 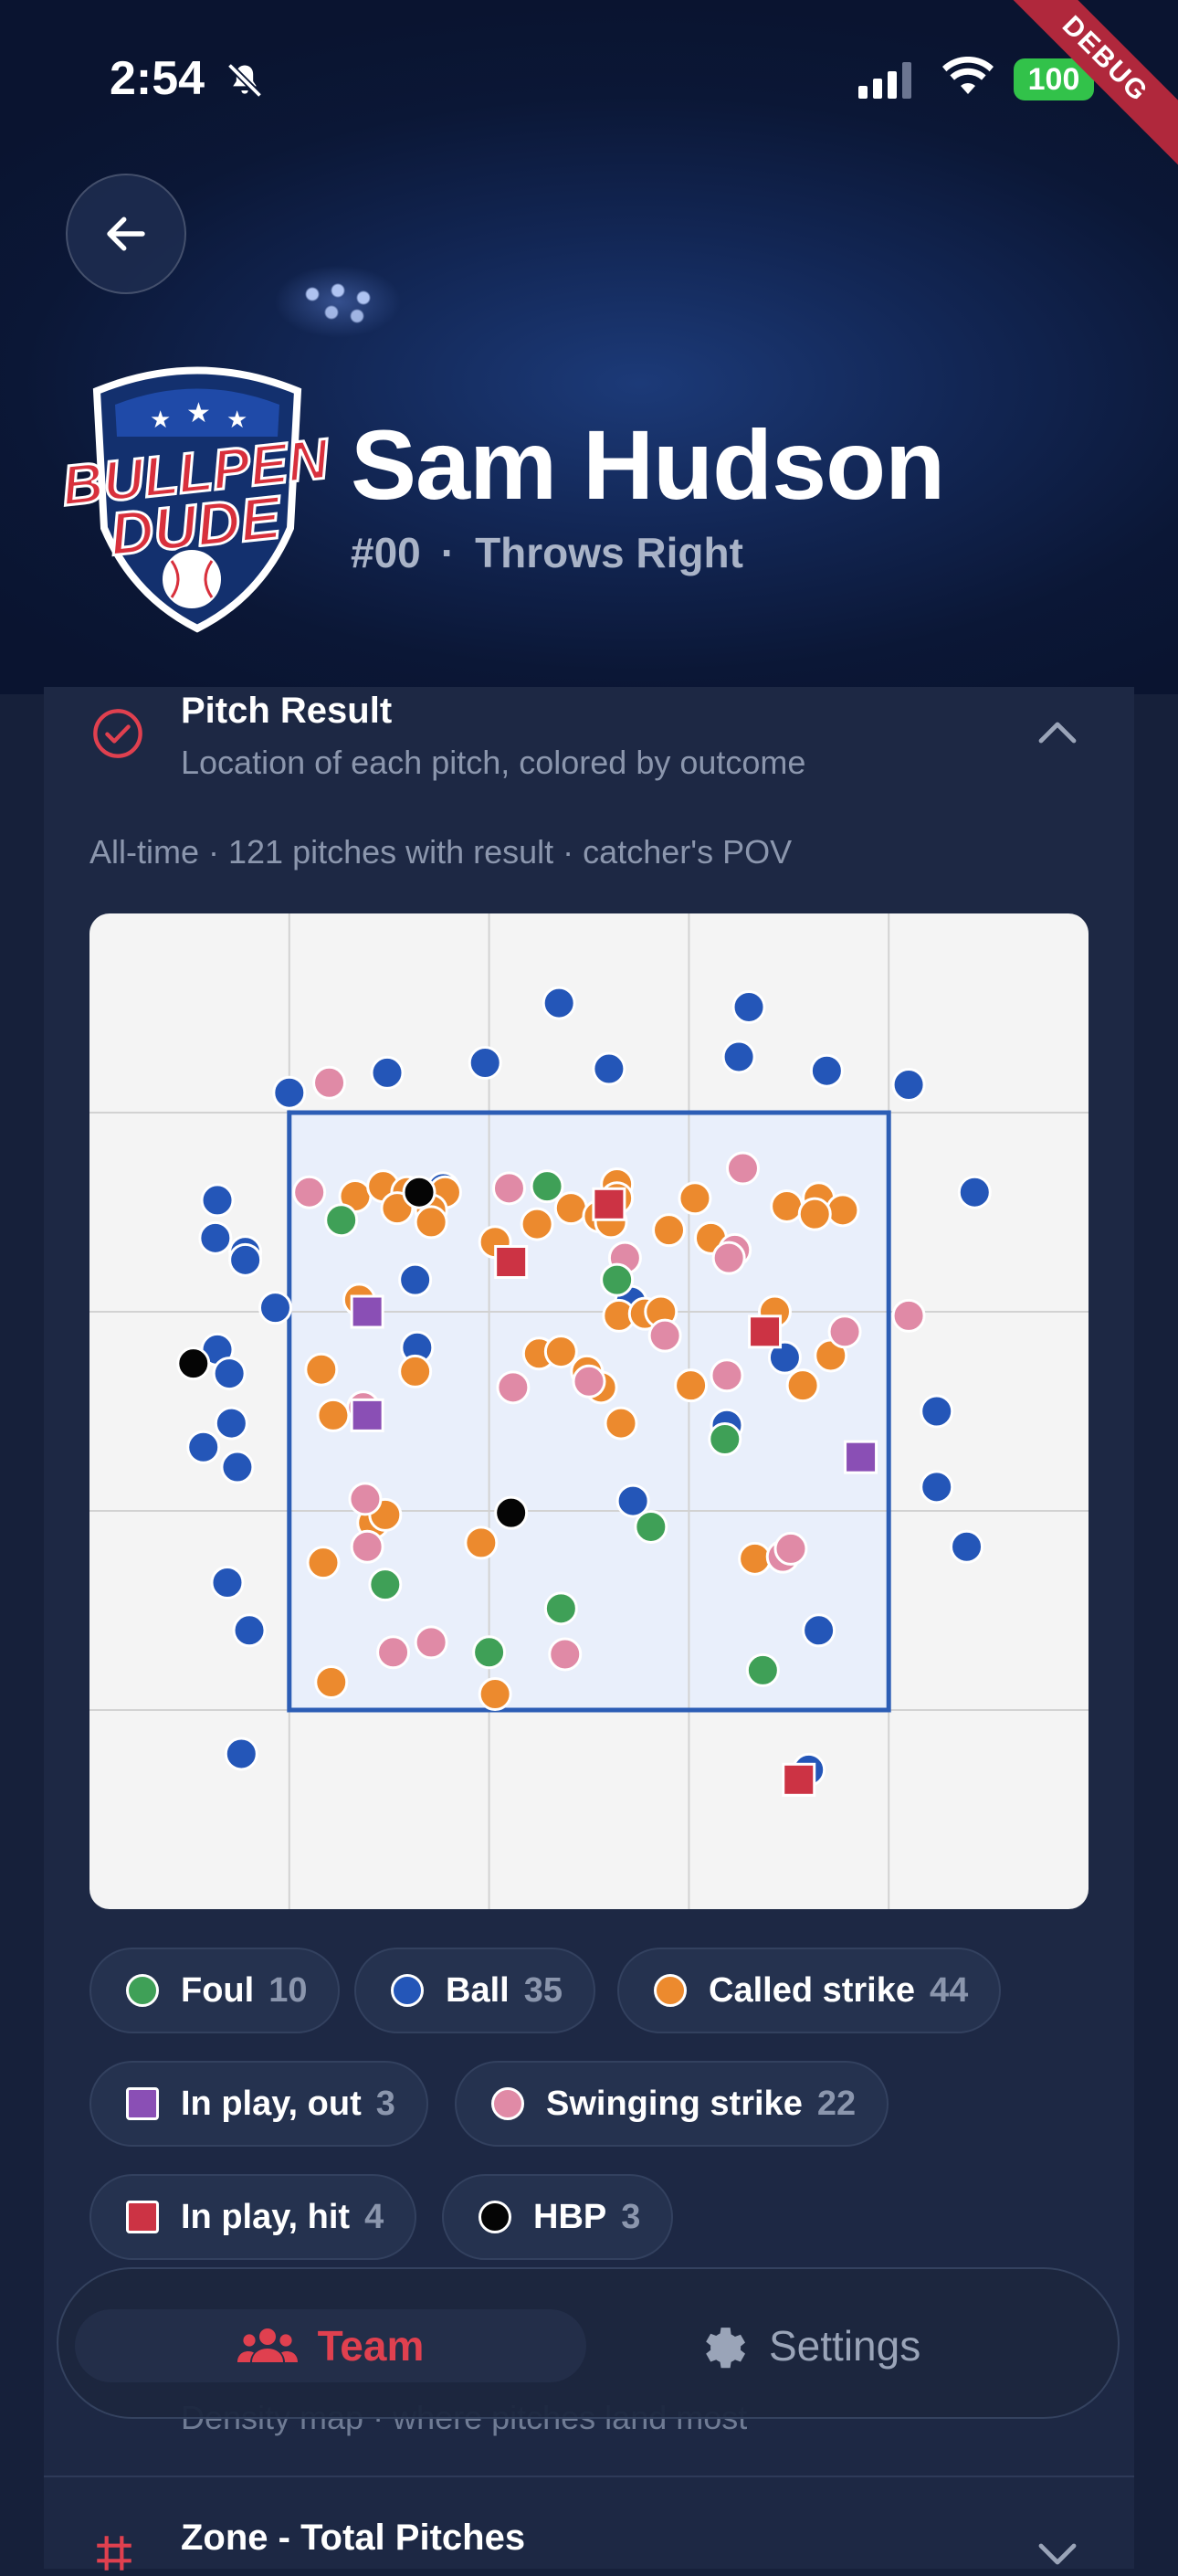 What do you see at coordinates (968, 75) in the screenshot?
I see `wifi-icon` at bounding box center [968, 75].